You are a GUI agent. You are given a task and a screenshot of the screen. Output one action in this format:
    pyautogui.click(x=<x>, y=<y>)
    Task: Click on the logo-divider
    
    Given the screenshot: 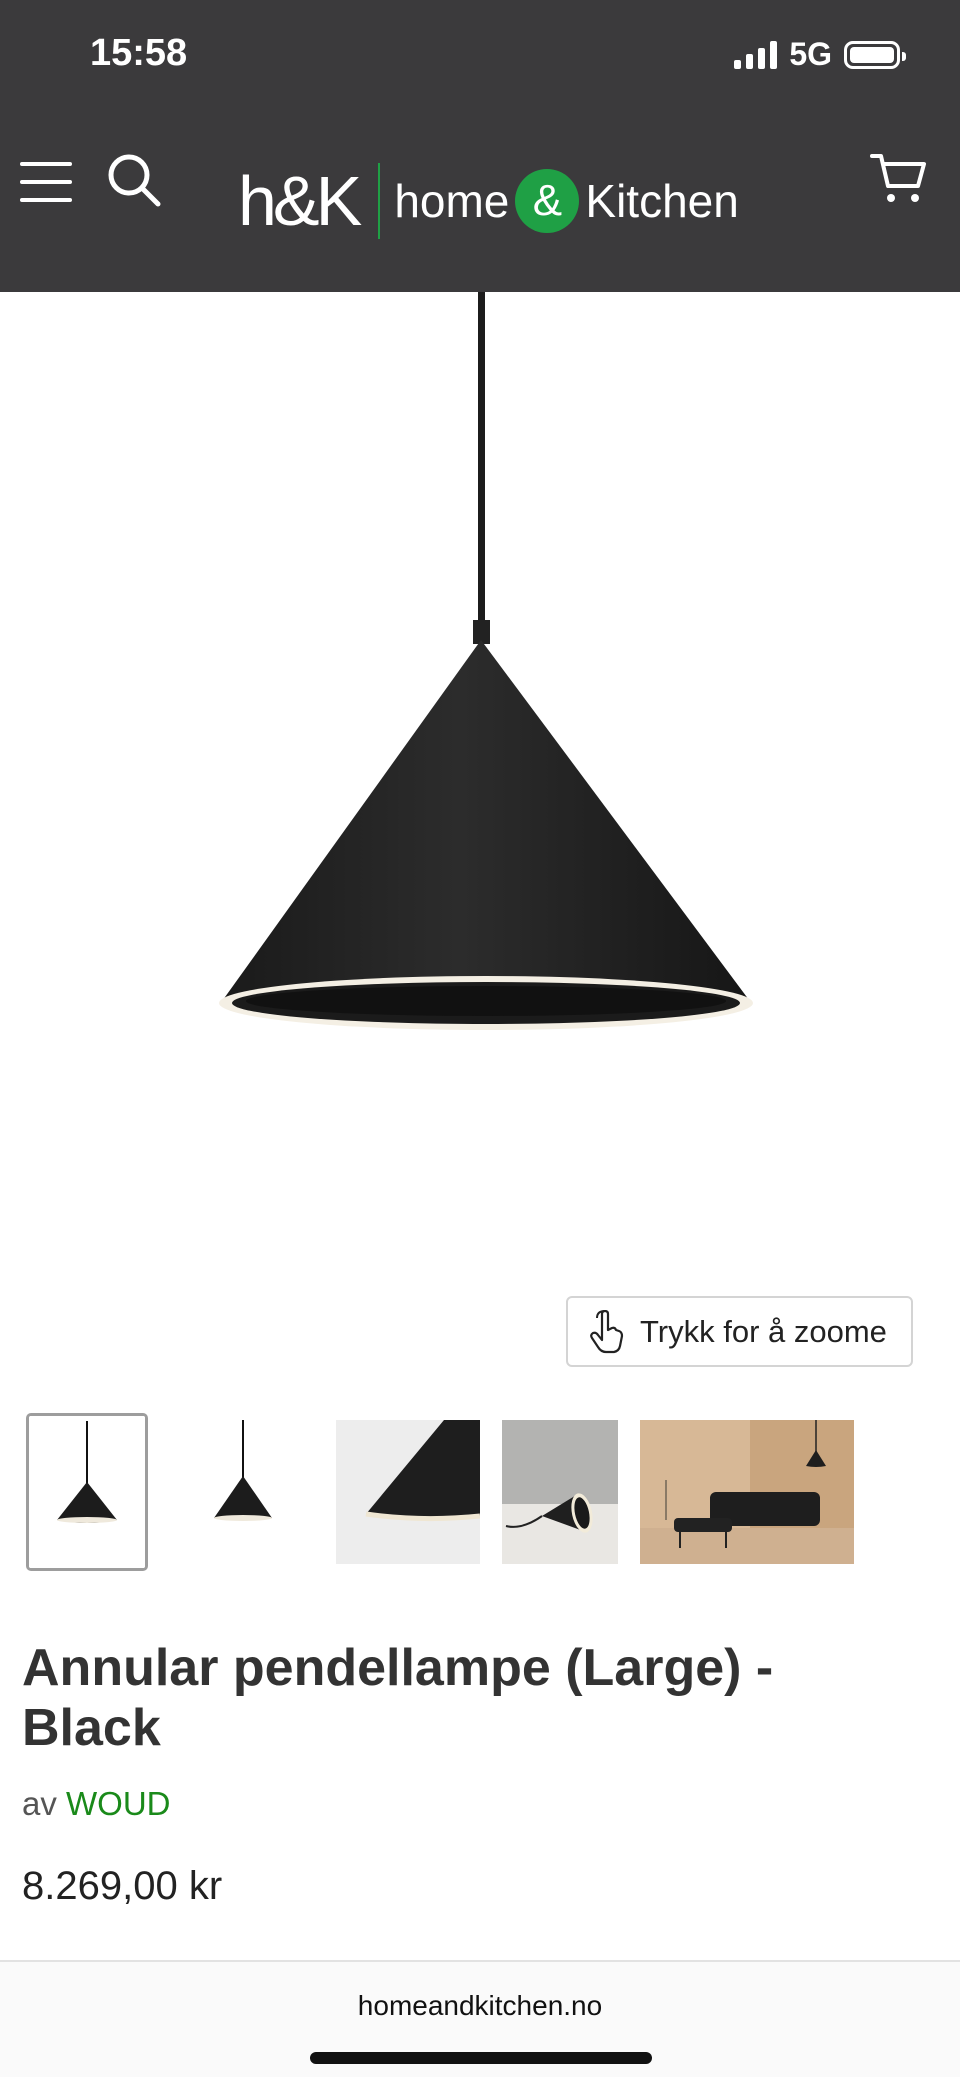 What is the action you would take?
    pyautogui.click(x=379, y=201)
    